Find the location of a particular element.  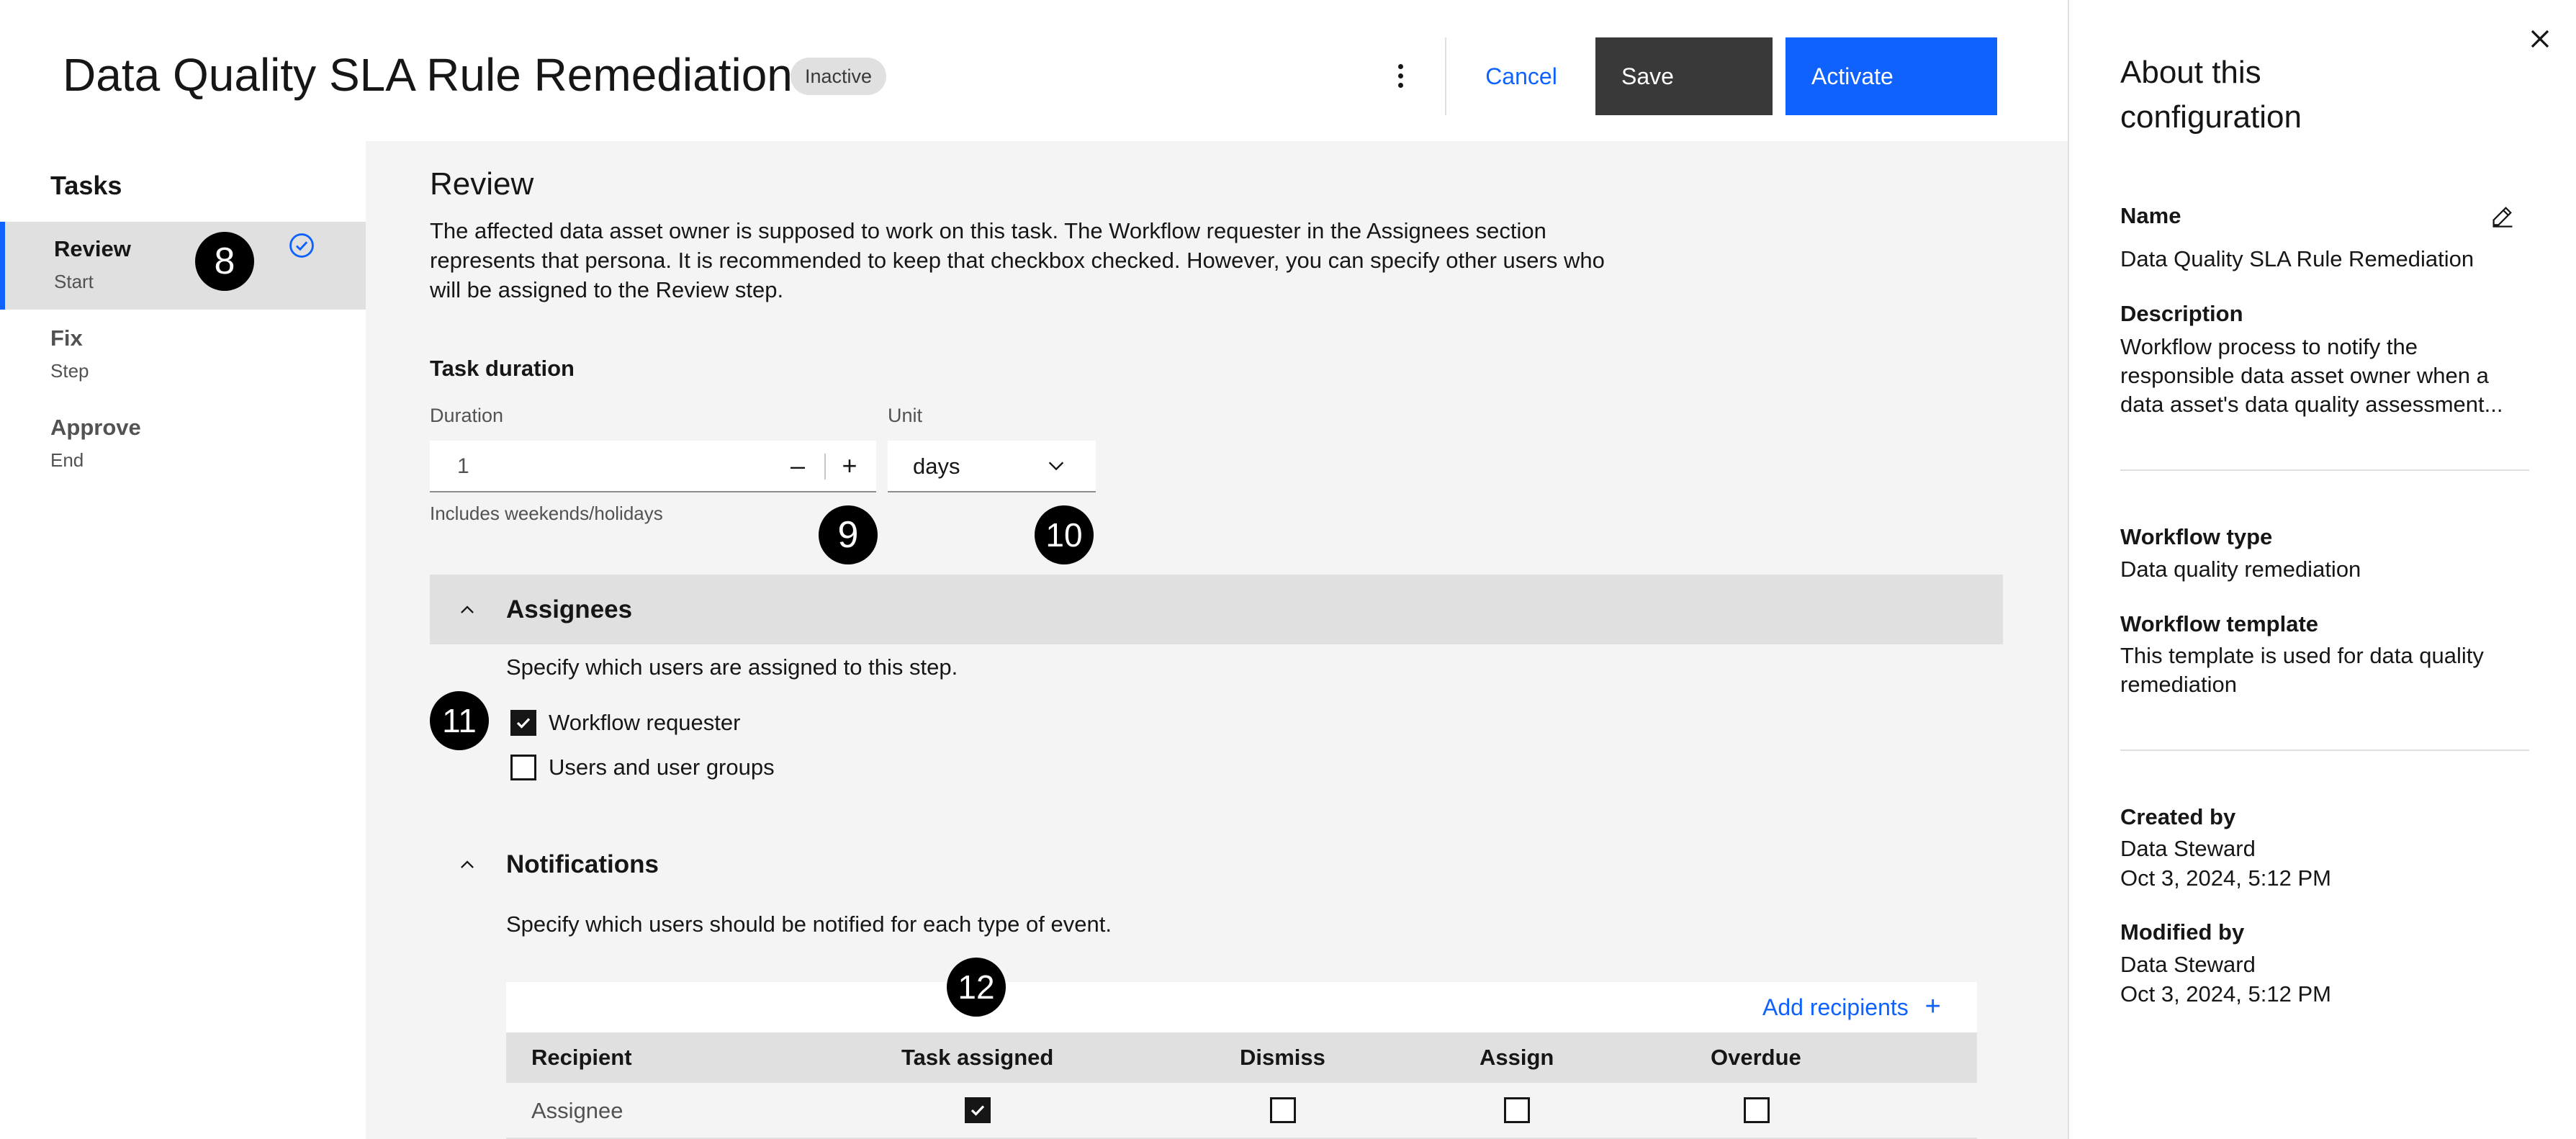

overdue-checkbox is located at coordinates (1757, 1110).